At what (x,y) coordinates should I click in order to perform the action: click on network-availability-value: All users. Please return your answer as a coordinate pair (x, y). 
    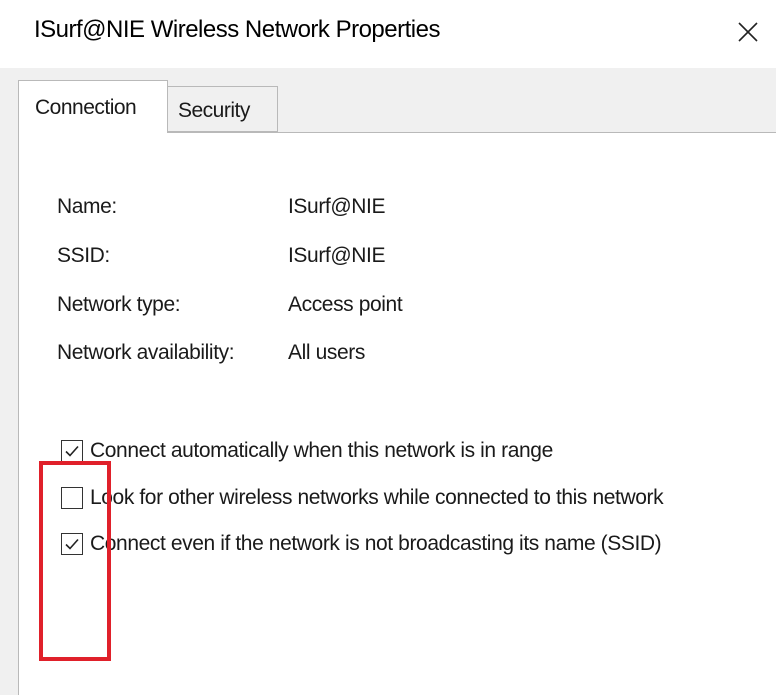
    Looking at the image, I should click on (326, 352).